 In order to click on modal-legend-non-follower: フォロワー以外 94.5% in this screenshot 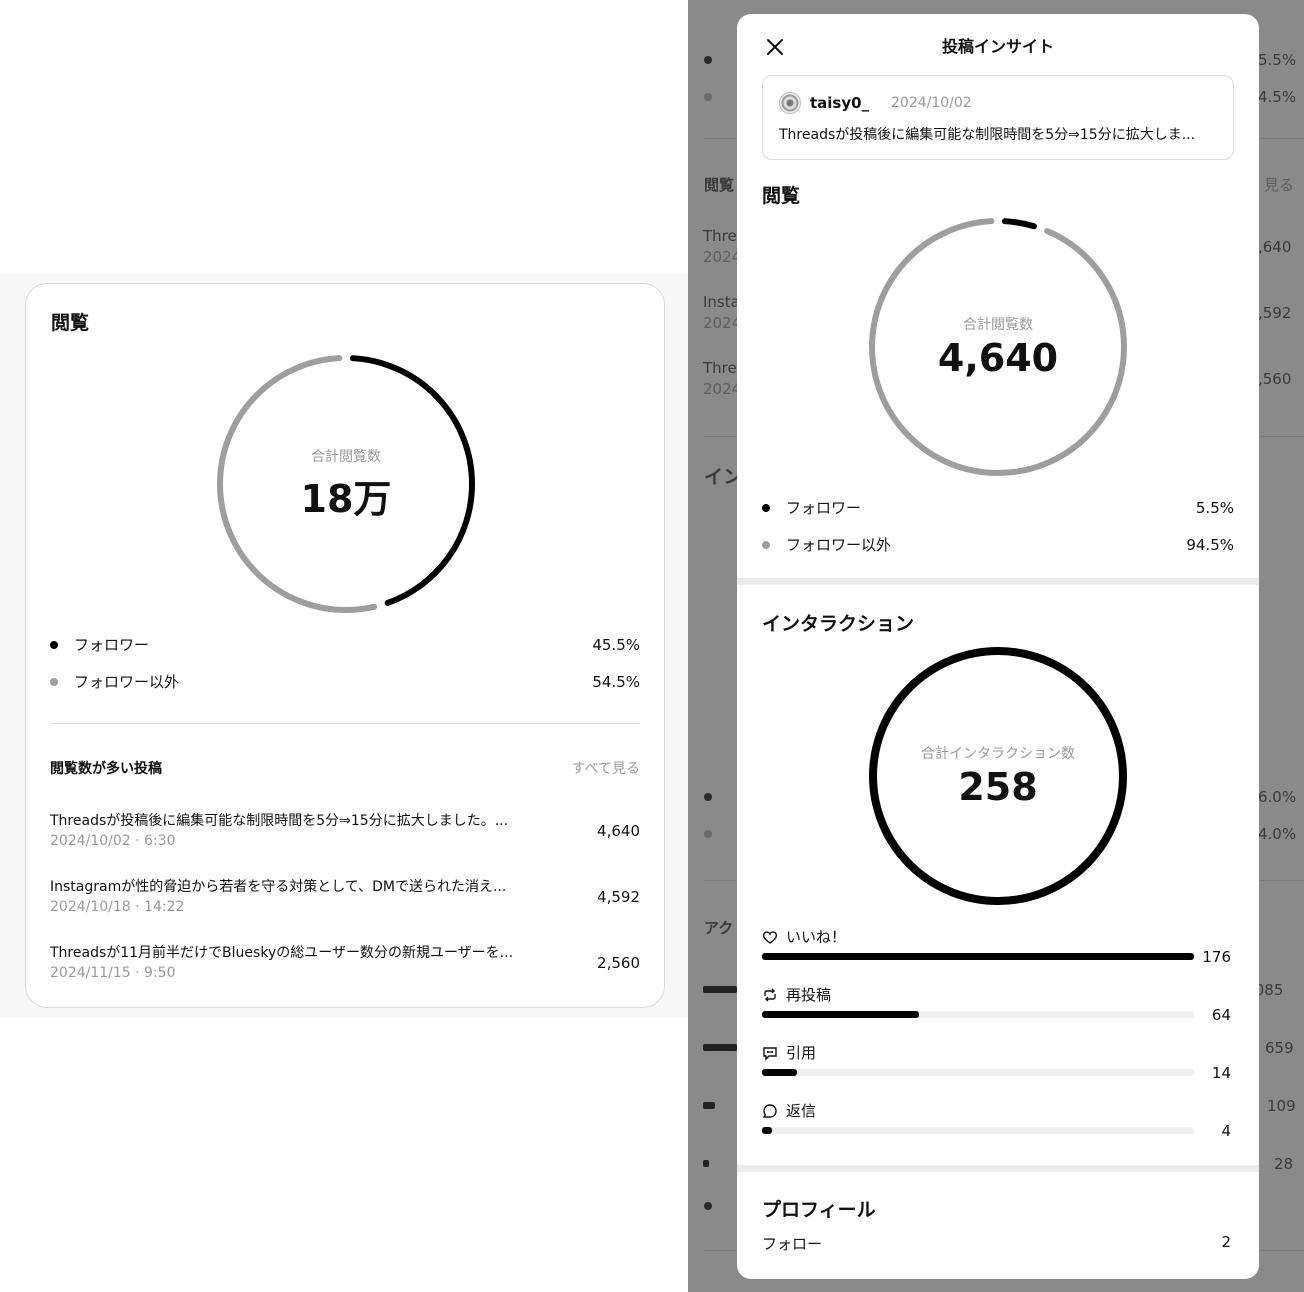, I will do `click(998, 544)`.